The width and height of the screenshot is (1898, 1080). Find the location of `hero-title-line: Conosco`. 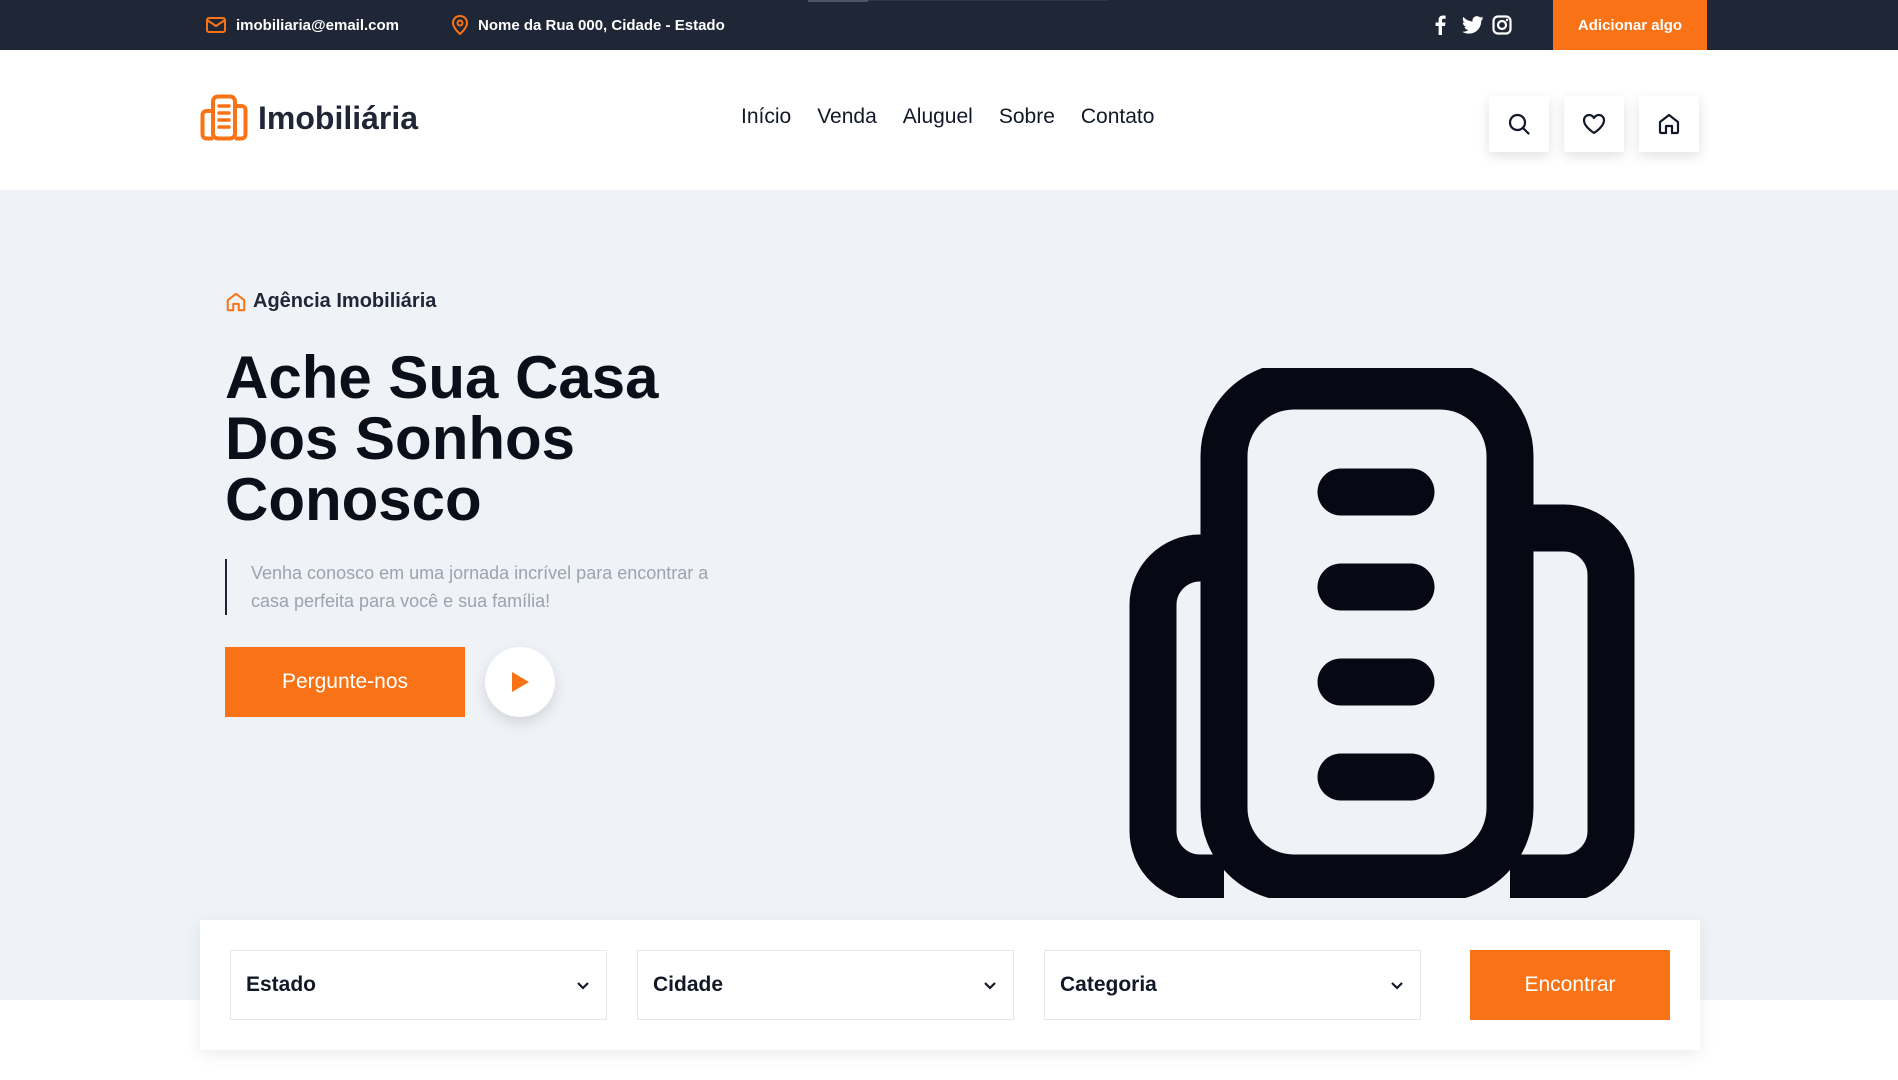

hero-title-line: Conosco is located at coordinates (353, 499).